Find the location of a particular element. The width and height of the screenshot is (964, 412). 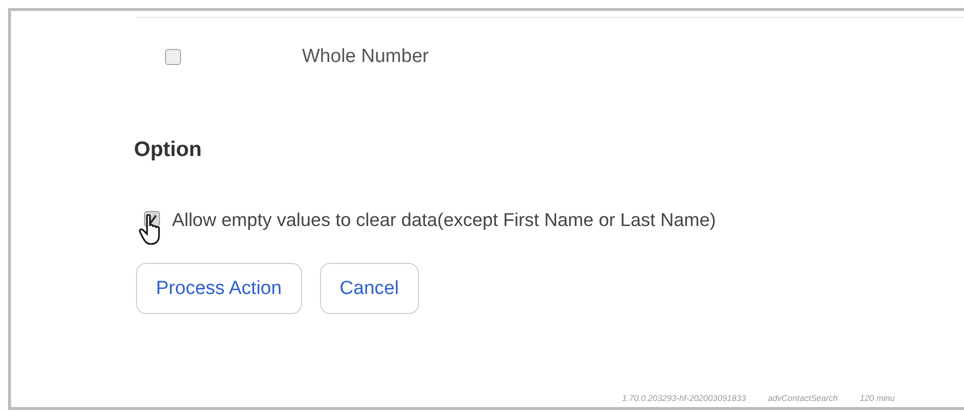

footer-text: advContactSearch is located at coordinates (803, 398).